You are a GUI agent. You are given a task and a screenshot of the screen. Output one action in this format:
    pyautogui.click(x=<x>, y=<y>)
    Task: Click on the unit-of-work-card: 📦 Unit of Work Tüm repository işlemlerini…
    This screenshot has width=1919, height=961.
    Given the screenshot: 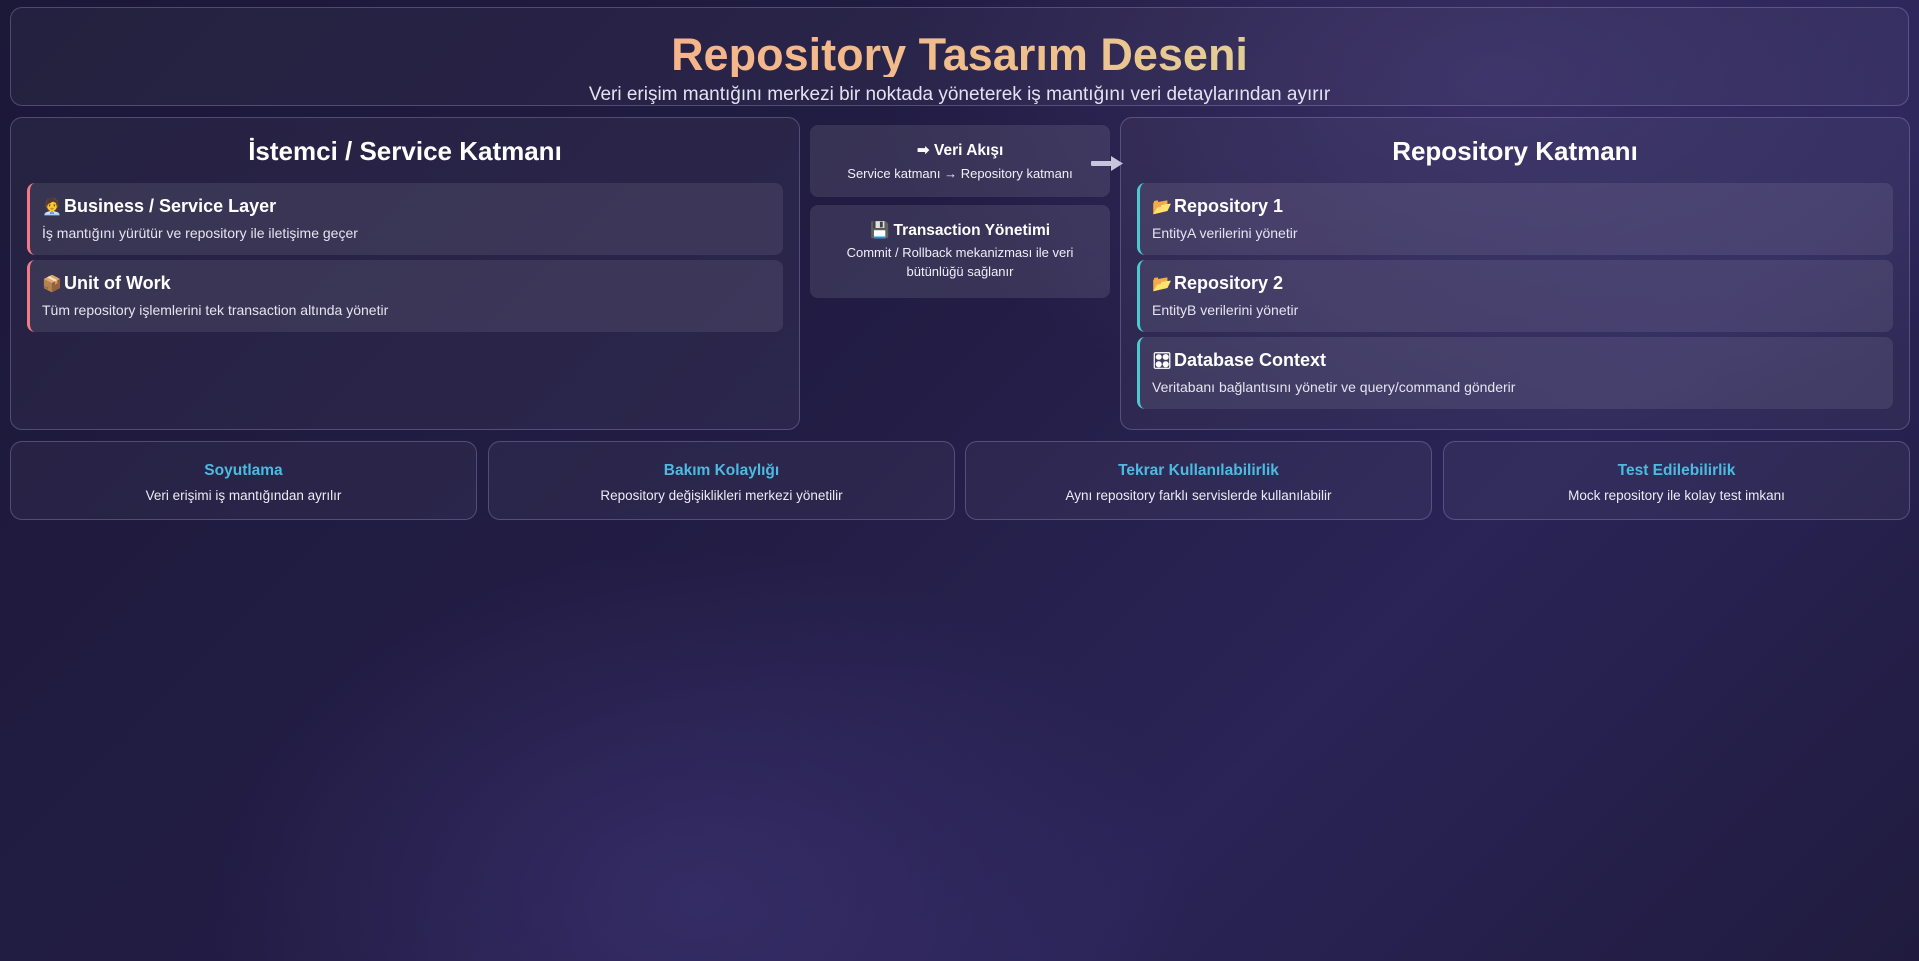 What is the action you would take?
    pyautogui.click(x=405, y=296)
    